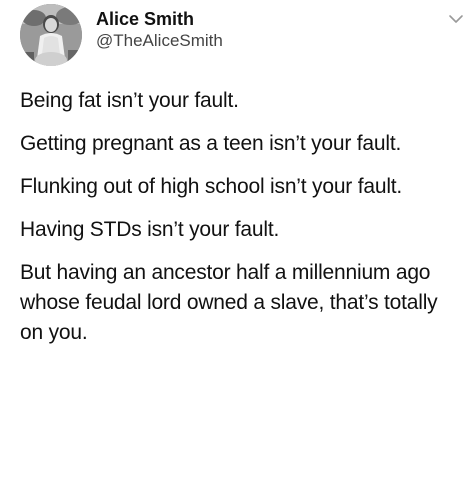 The width and height of the screenshot is (475, 483). Describe the element at coordinates (129, 100) in the screenshot. I see `tweet-paragraph: Being fat isn’t your fault.` at that location.